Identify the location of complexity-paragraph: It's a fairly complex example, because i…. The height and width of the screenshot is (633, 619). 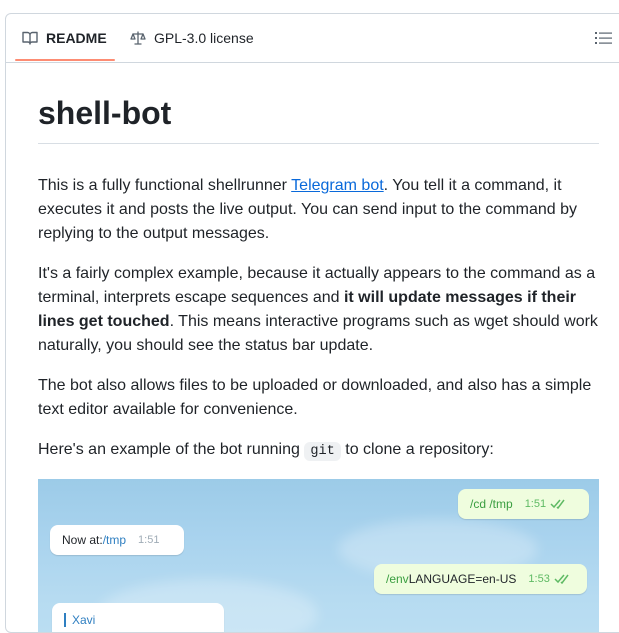
(318, 310).